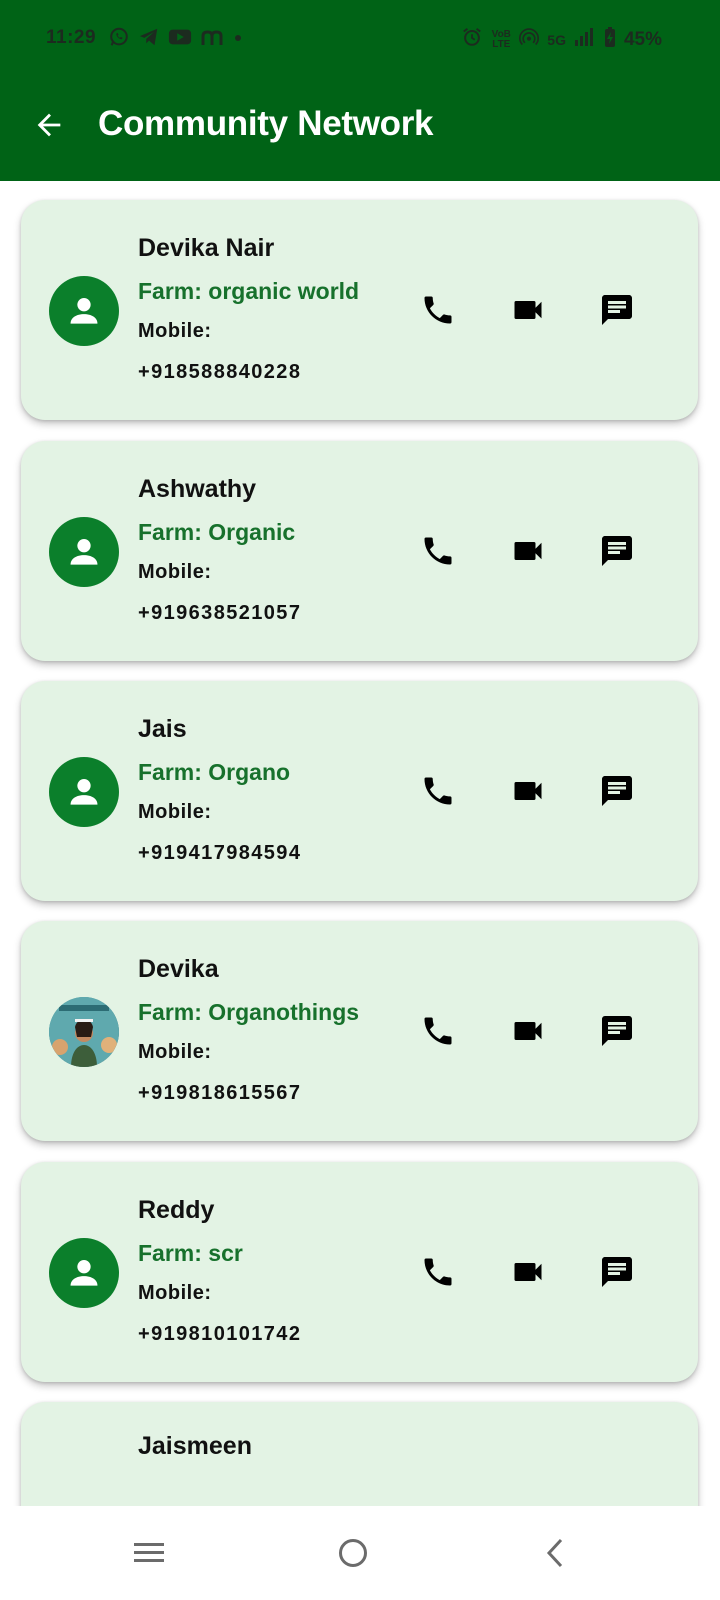 Image resolution: width=720 pixels, height=1600 pixels. I want to click on whatsapp-icon, so click(119, 40).